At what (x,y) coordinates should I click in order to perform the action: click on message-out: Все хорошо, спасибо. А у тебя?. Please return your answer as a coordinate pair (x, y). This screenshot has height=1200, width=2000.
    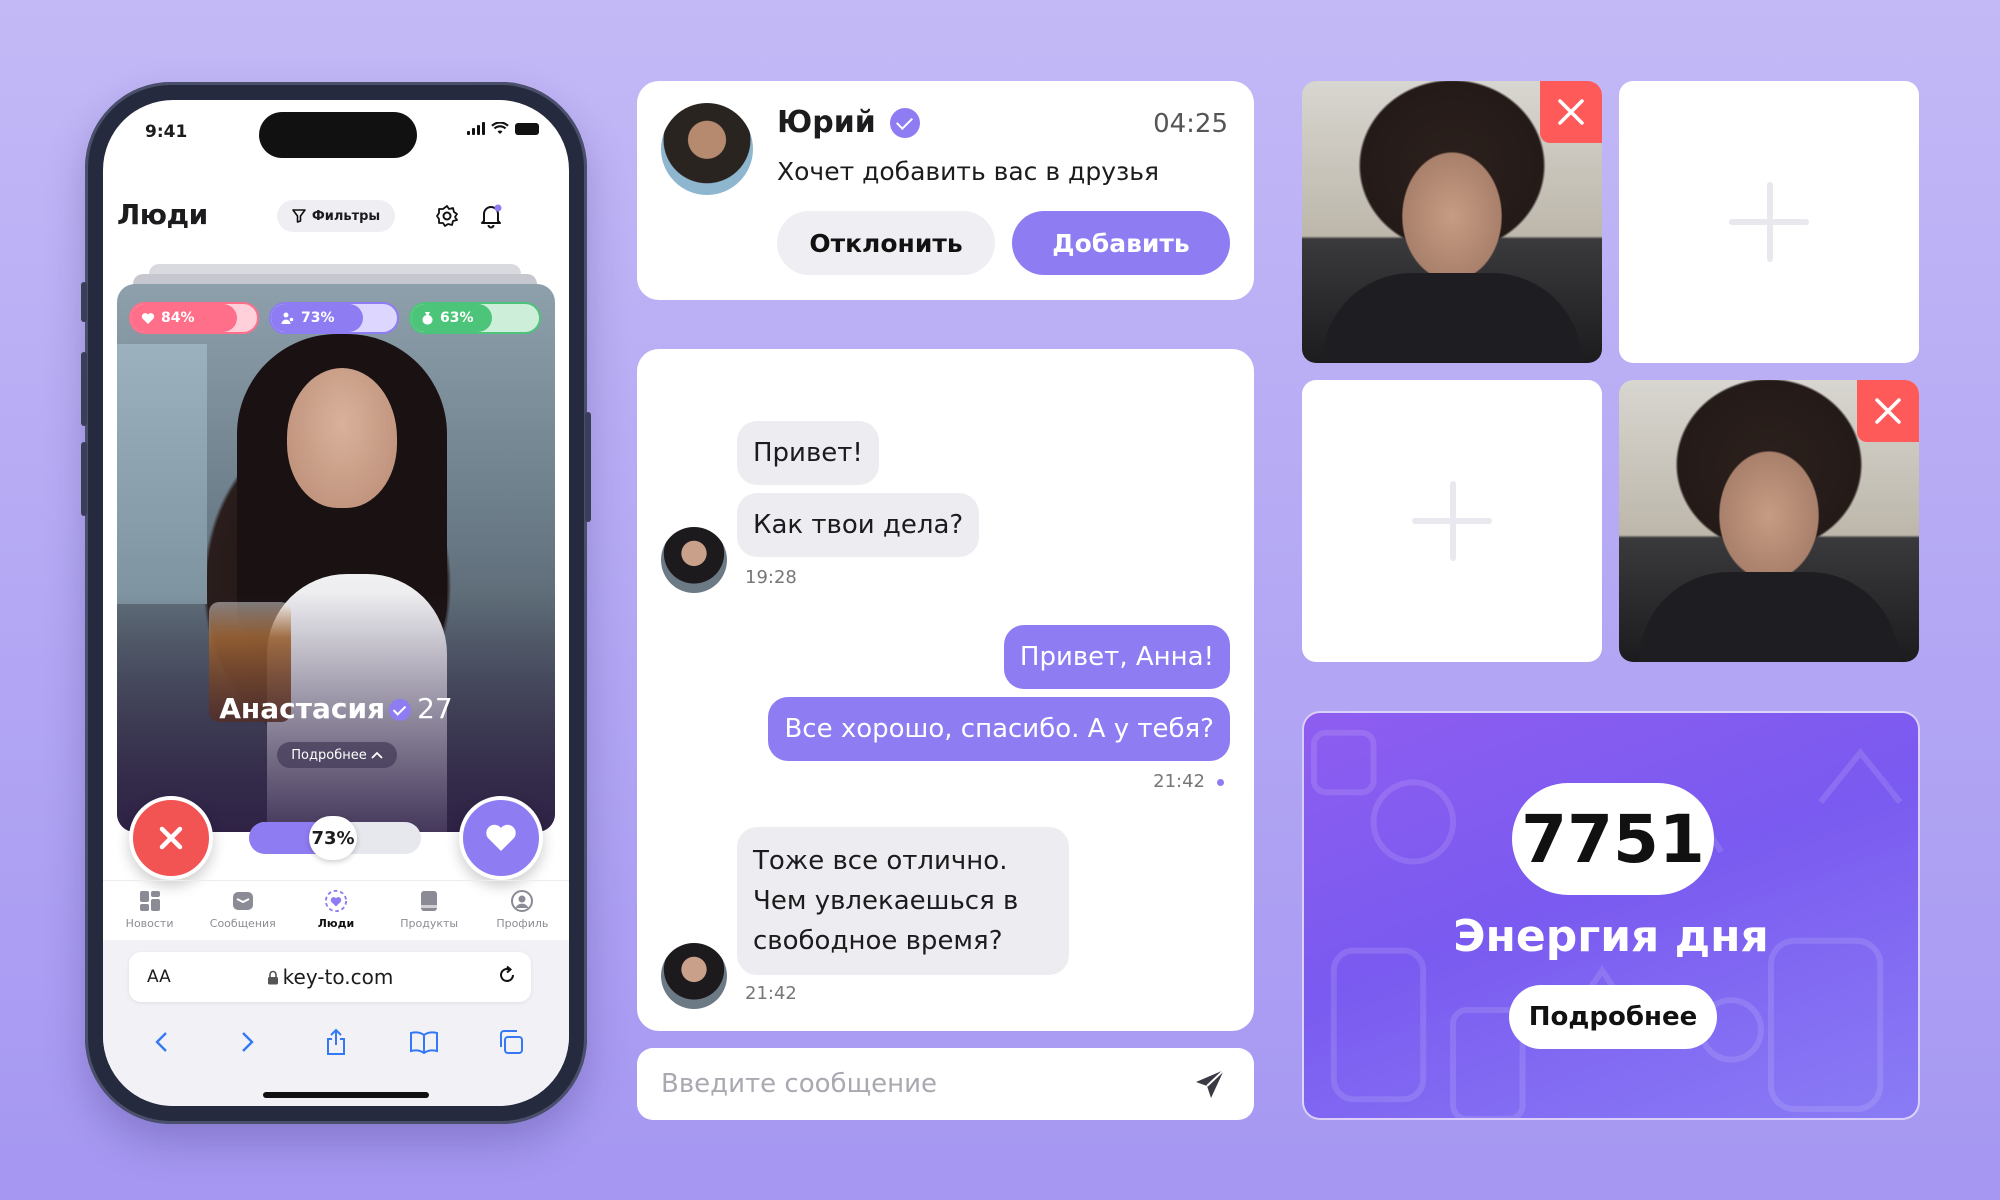
    Looking at the image, I should click on (999, 729).